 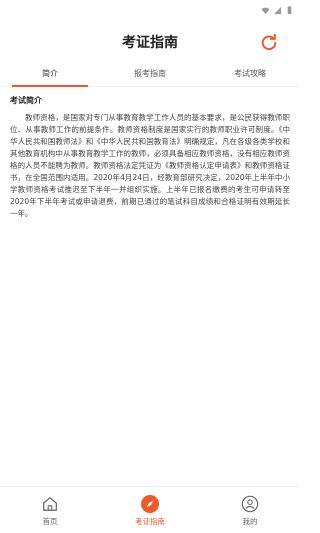 I want to click on app-header: 考证指南, so click(x=150, y=42).